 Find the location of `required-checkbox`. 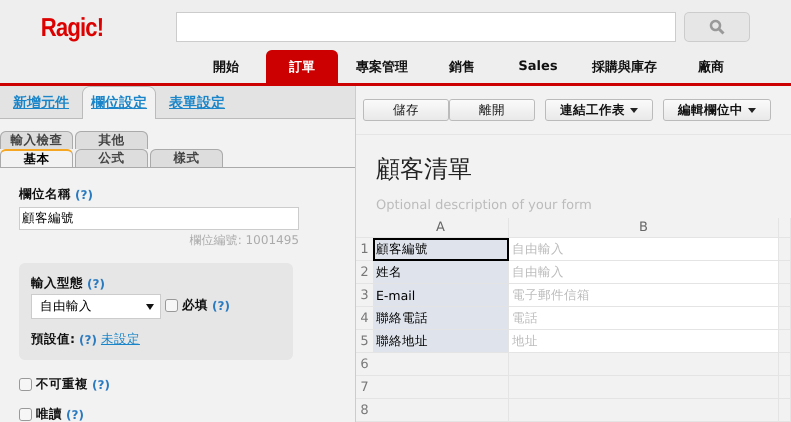

required-checkbox is located at coordinates (171, 305).